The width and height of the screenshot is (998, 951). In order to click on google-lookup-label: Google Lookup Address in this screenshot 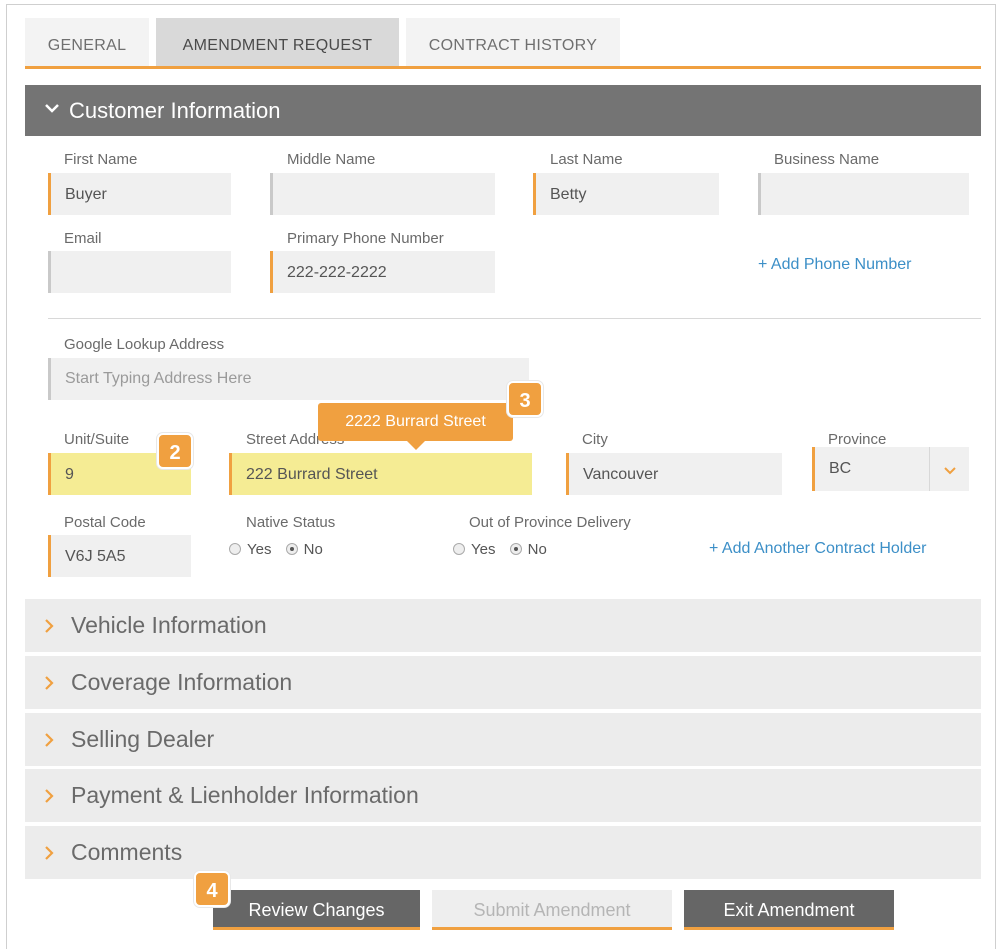, I will do `click(144, 344)`.